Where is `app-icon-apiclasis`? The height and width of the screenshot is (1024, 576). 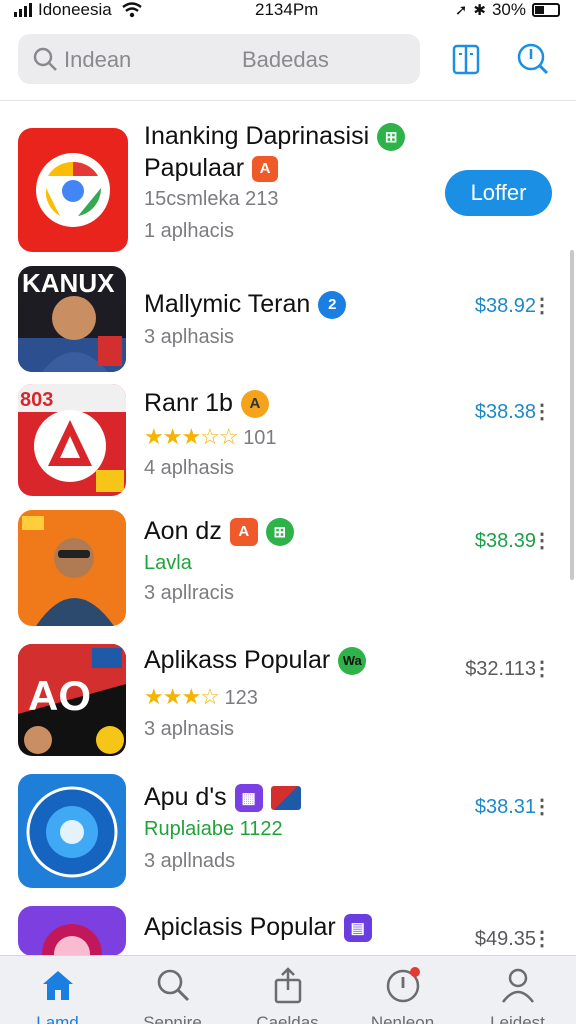 app-icon-apiclasis is located at coordinates (72, 931).